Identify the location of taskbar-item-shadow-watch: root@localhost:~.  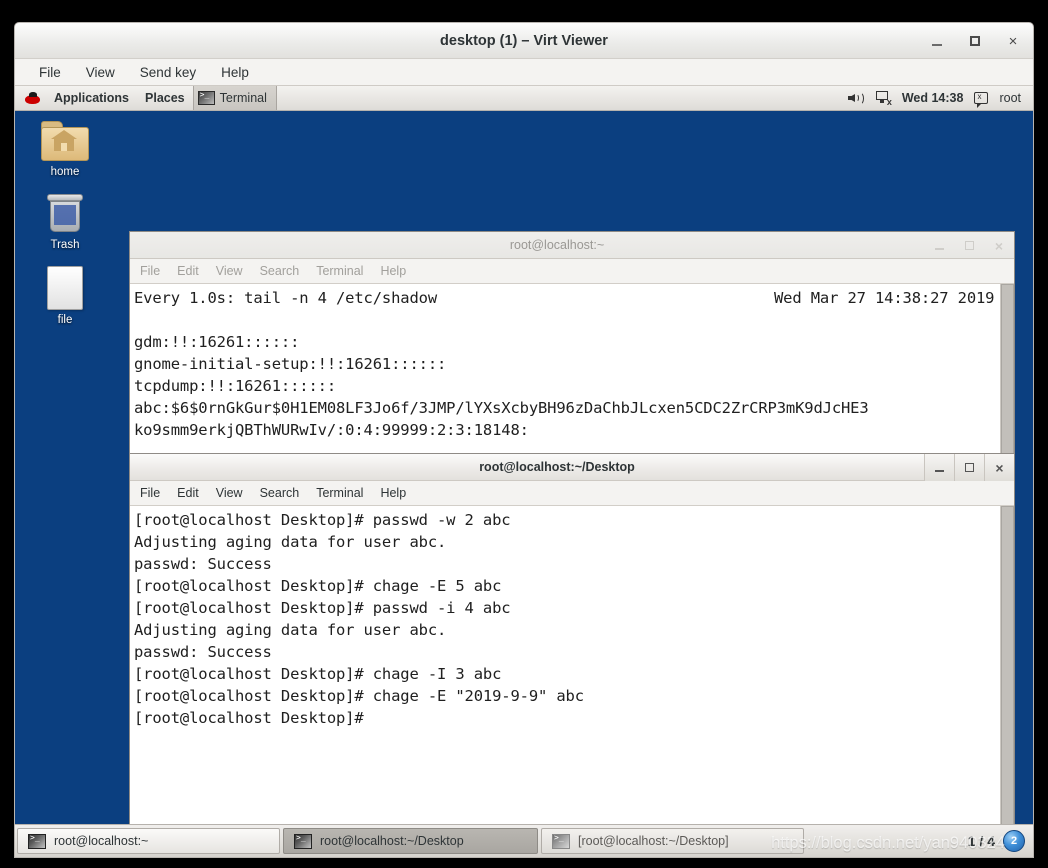
(148, 841).